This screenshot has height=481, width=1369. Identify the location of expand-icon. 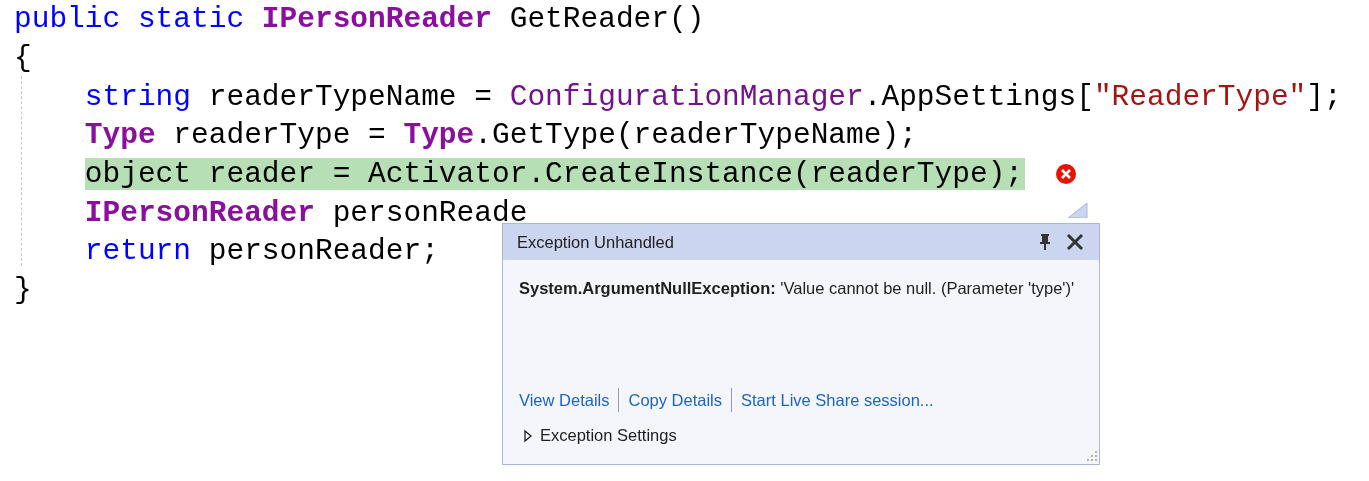
(528, 435).